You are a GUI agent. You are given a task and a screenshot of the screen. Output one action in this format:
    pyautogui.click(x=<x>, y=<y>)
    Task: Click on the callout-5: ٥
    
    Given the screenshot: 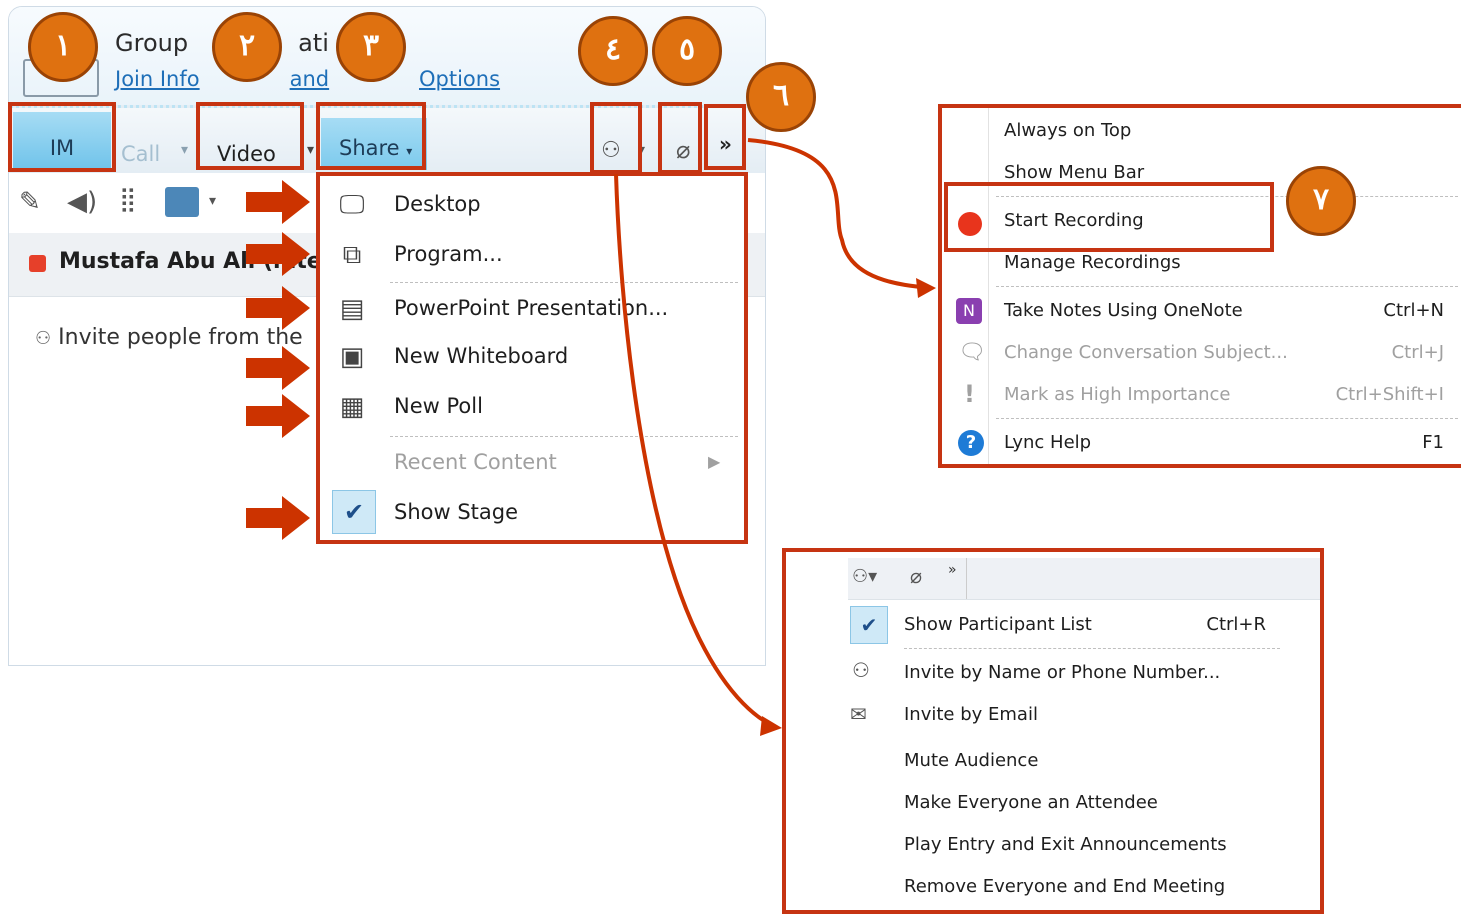 What is the action you would take?
    pyautogui.click(x=687, y=51)
    